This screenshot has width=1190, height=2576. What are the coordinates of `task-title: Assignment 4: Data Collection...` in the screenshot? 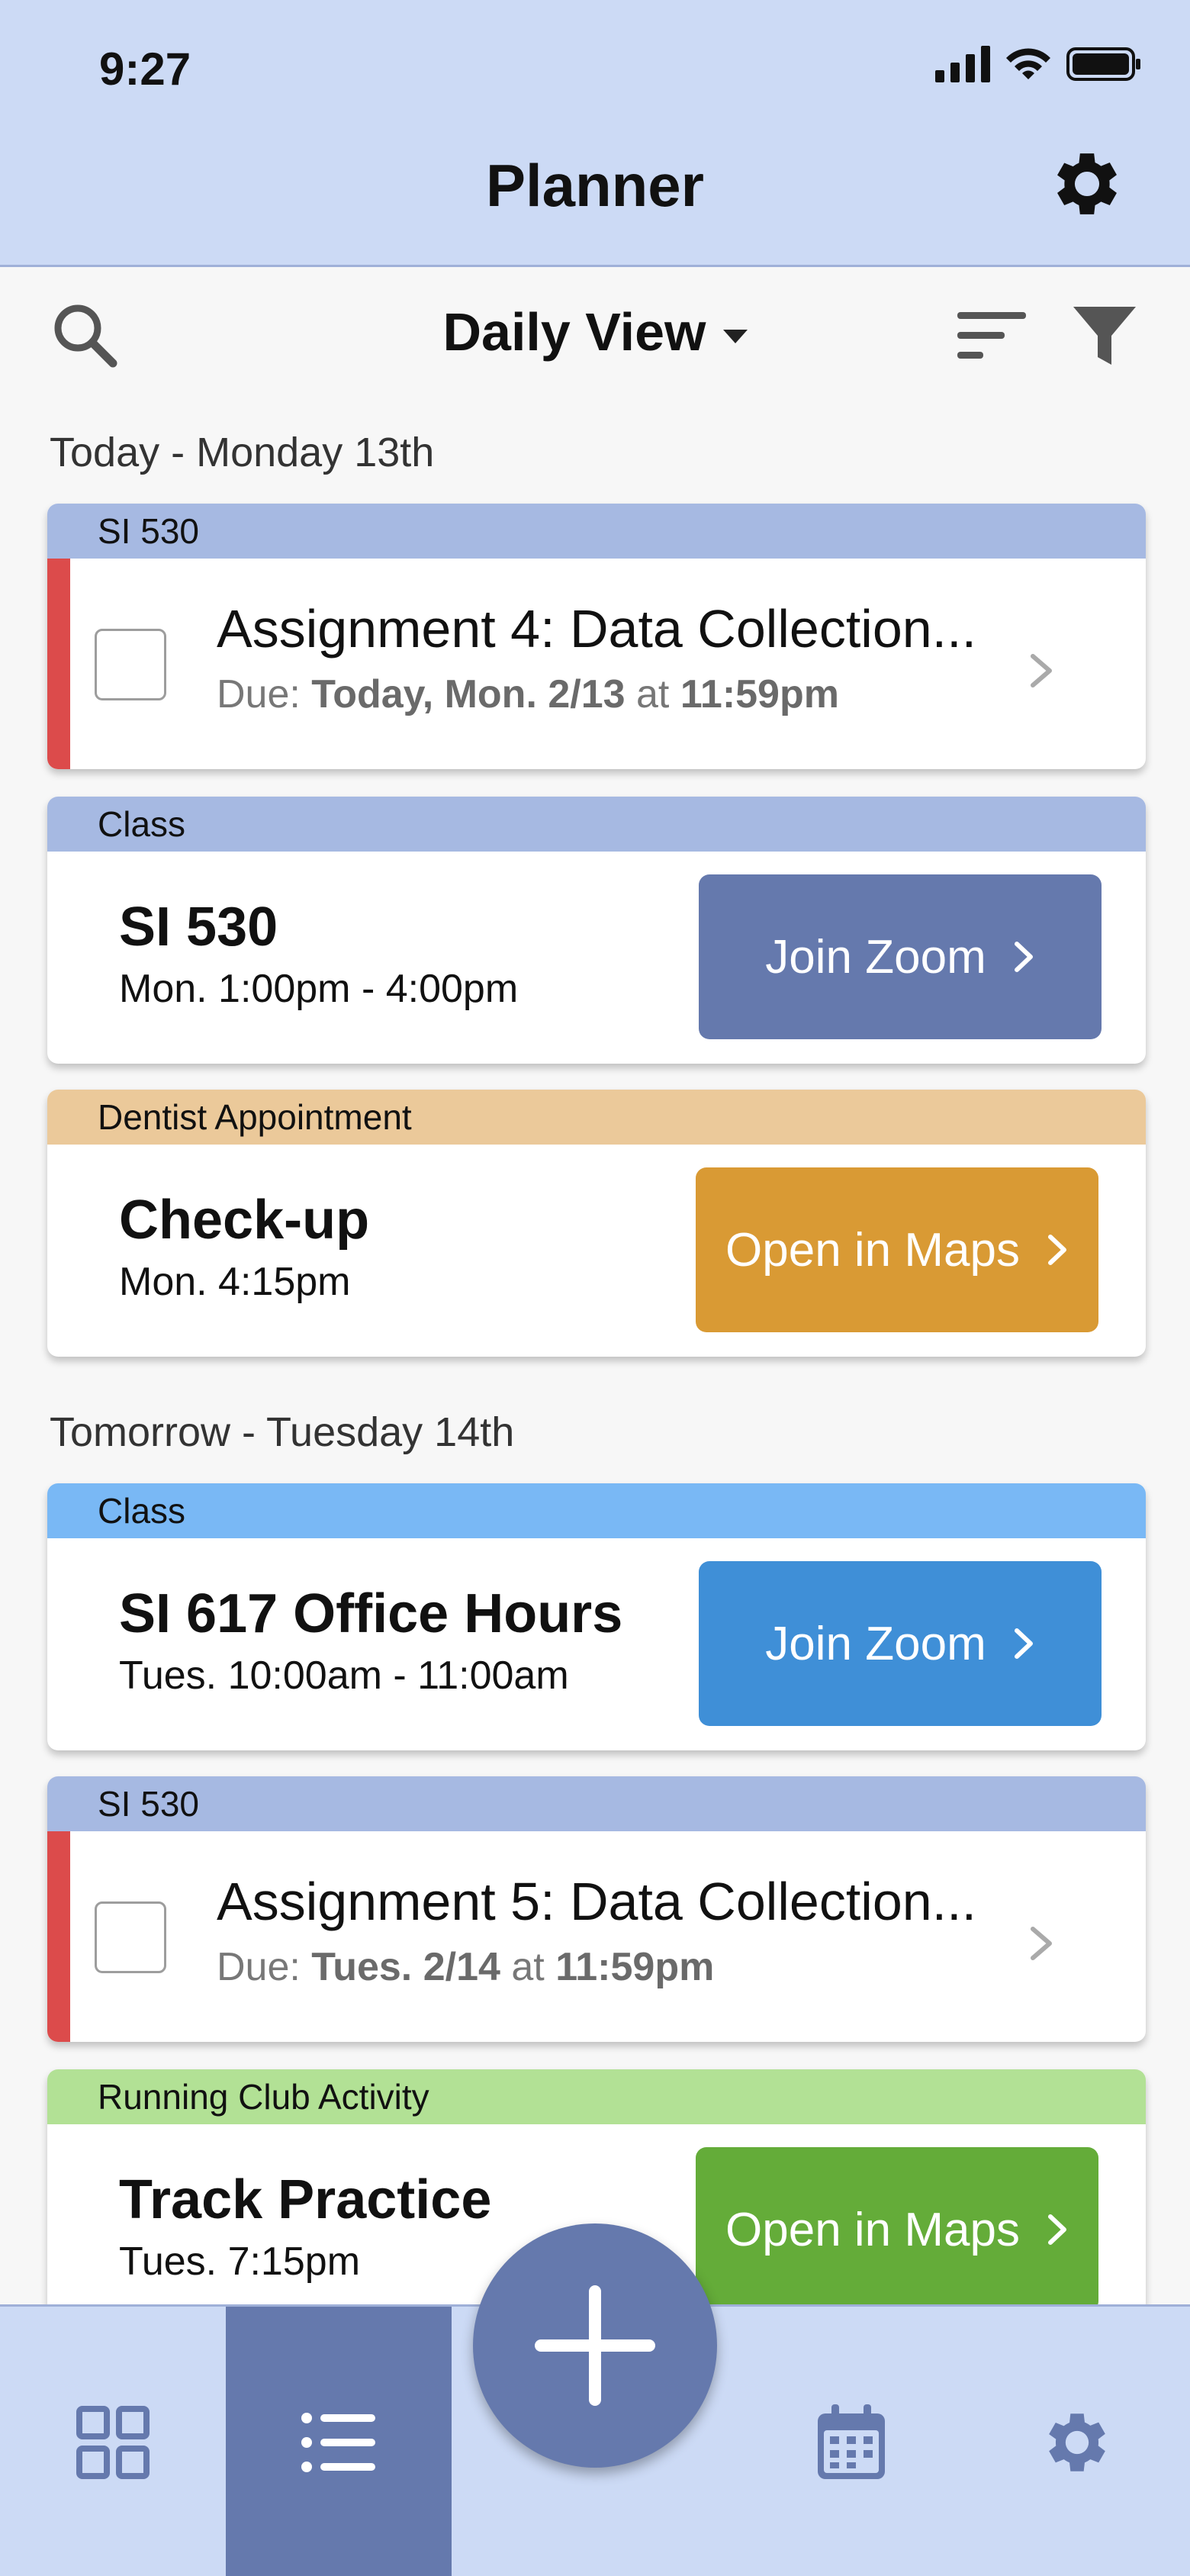 It's located at (597, 628).